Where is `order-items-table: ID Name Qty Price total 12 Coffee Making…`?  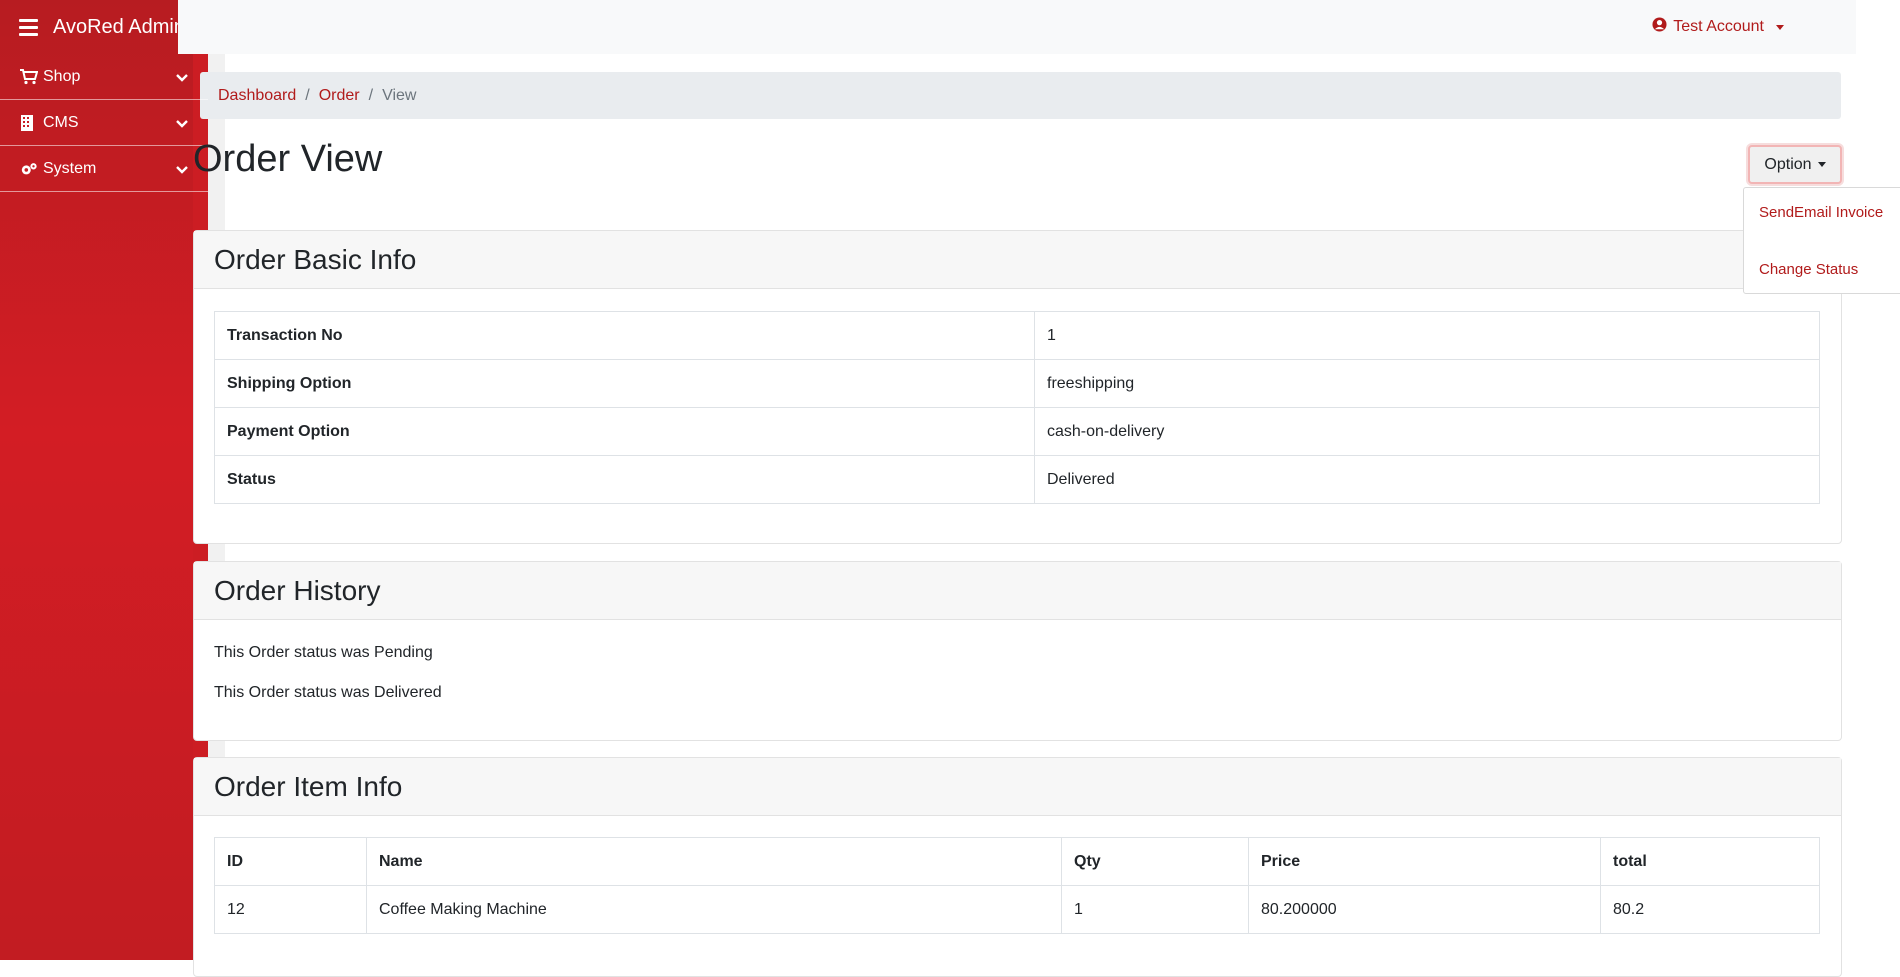
order-items-table: ID Name Qty Price total 12 Coffee Making… is located at coordinates (1017, 885).